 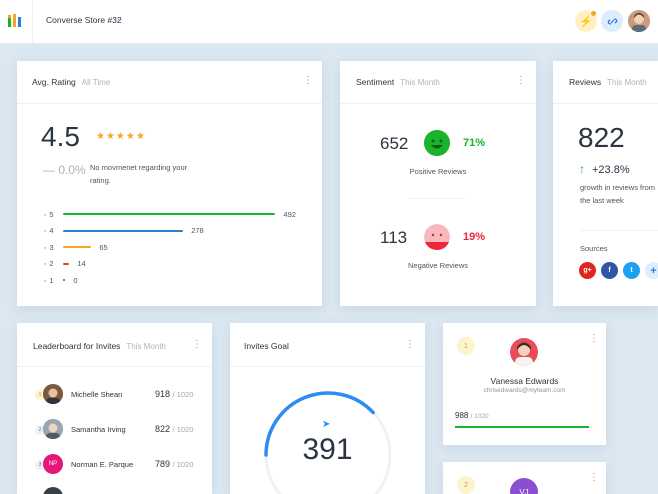 I want to click on leaderboard-row: 1 Michelle Shean 918 / 1020, so click(x=120, y=395).